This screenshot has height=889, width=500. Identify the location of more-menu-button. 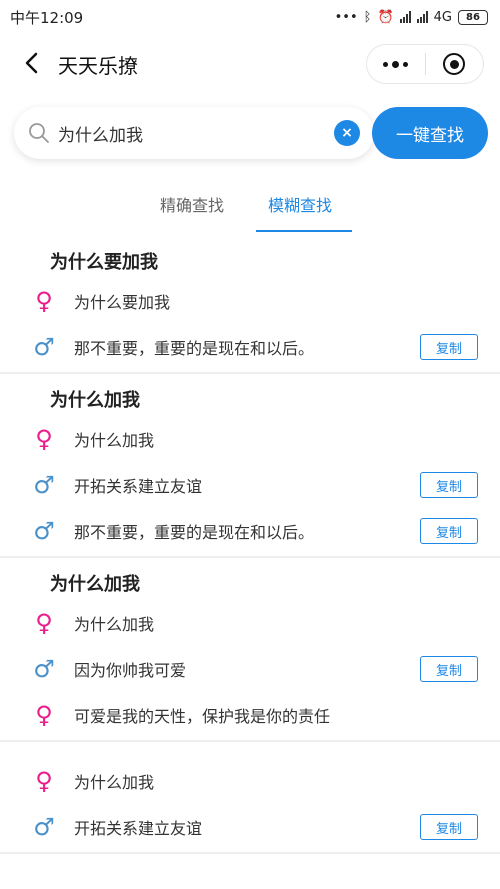
(396, 64).